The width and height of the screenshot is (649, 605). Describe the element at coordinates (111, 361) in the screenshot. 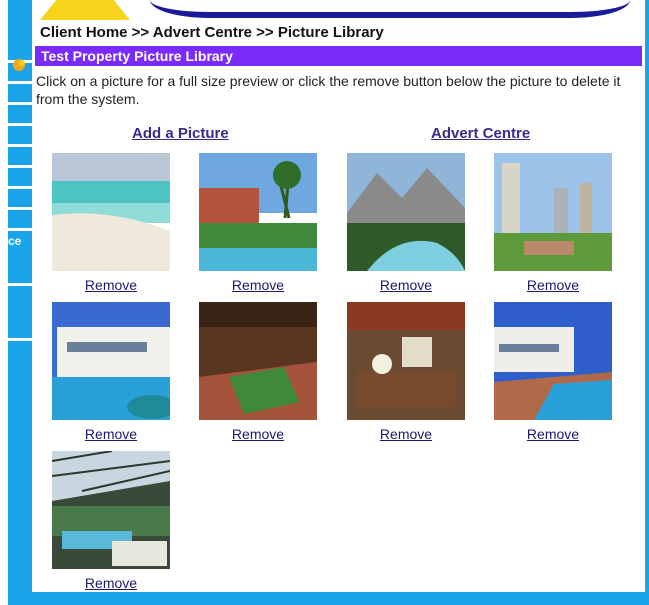

I see `villa-pool-picture` at that location.